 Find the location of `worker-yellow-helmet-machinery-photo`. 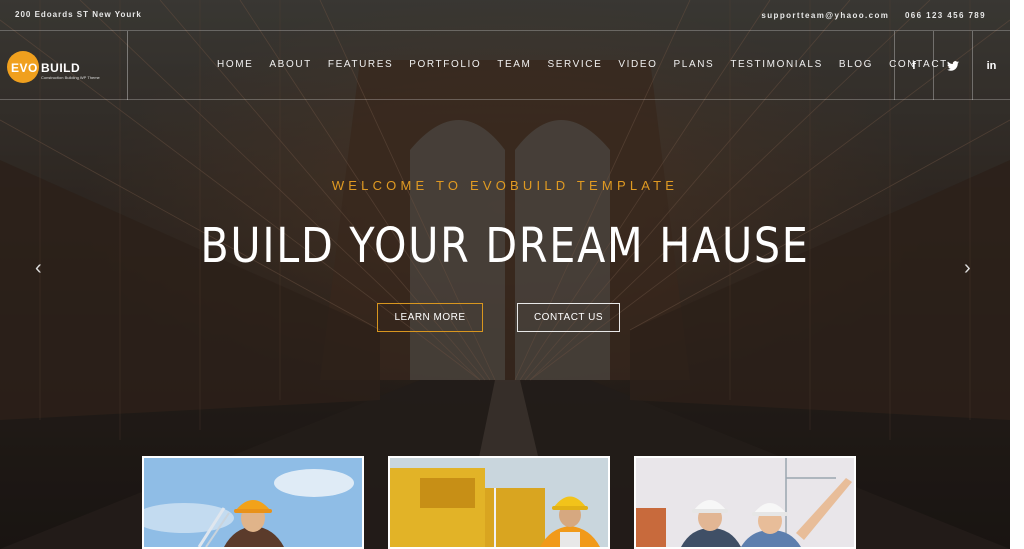

worker-yellow-helmet-machinery-photo is located at coordinates (499, 502).